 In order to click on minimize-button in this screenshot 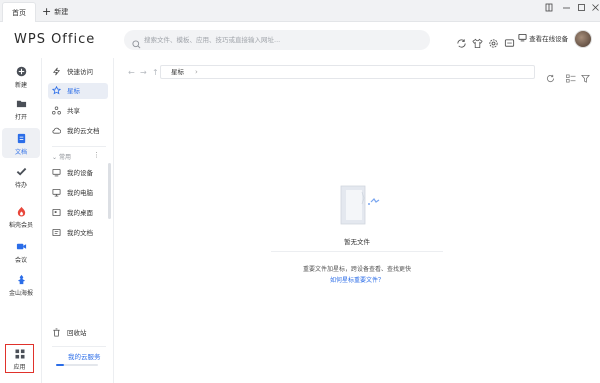, I will do `click(566, 10)`.